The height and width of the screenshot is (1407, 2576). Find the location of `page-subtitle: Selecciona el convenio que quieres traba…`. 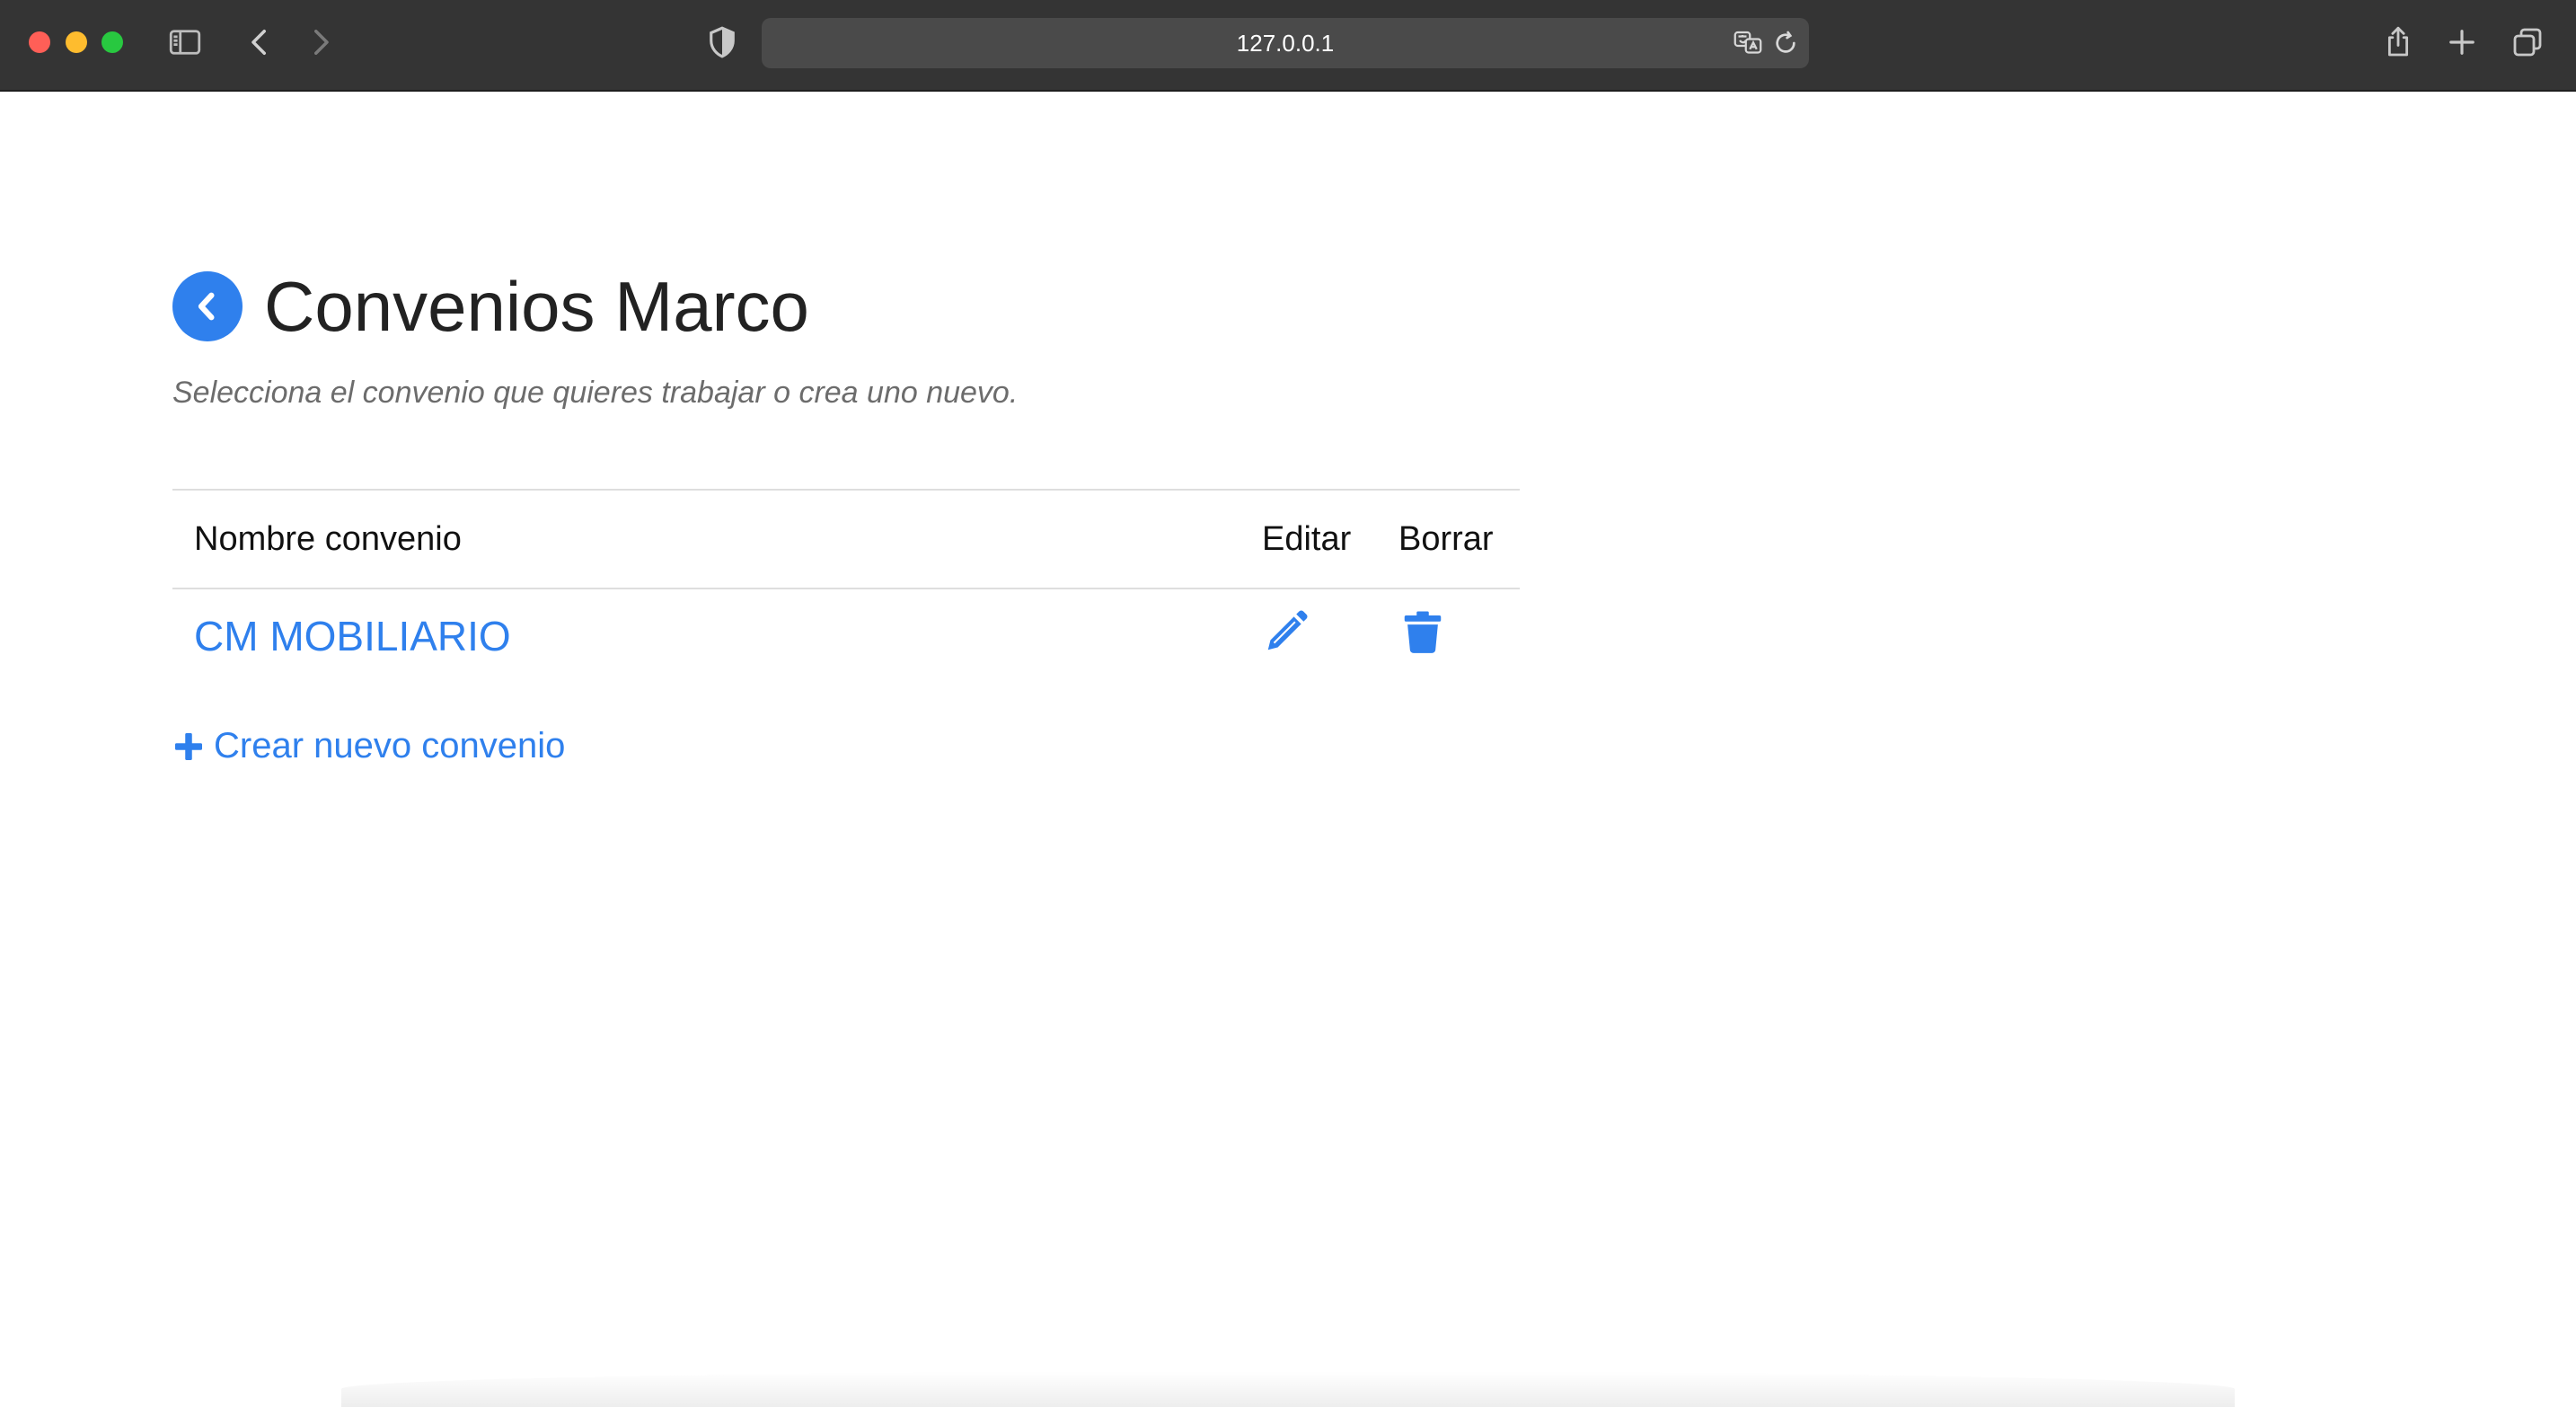

page-subtitle: Selecciona el convenio que quieres traba… is located at coordinates (595, 393).